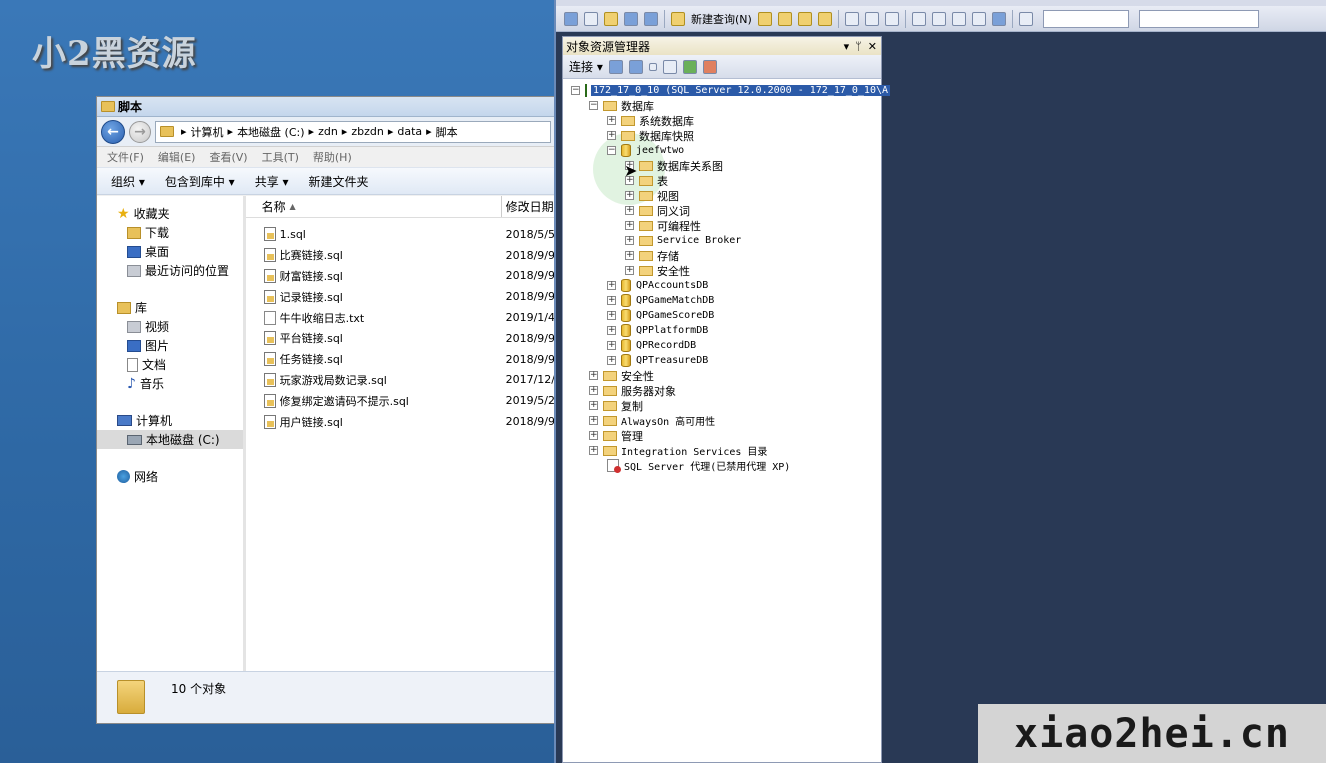 This screenshot has height=763, width=1326. I want to click on nav-music: ♪ 音乐, so click(170, 383).